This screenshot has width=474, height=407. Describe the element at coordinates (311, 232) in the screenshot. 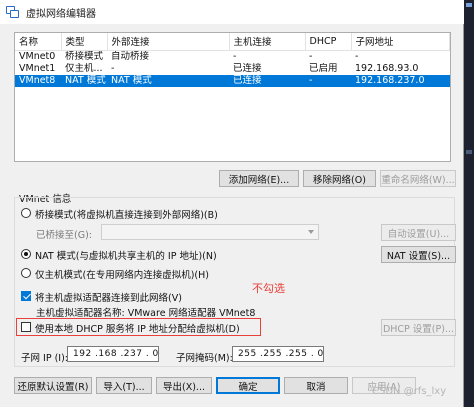

I see `chevron-down-icon` at that location.